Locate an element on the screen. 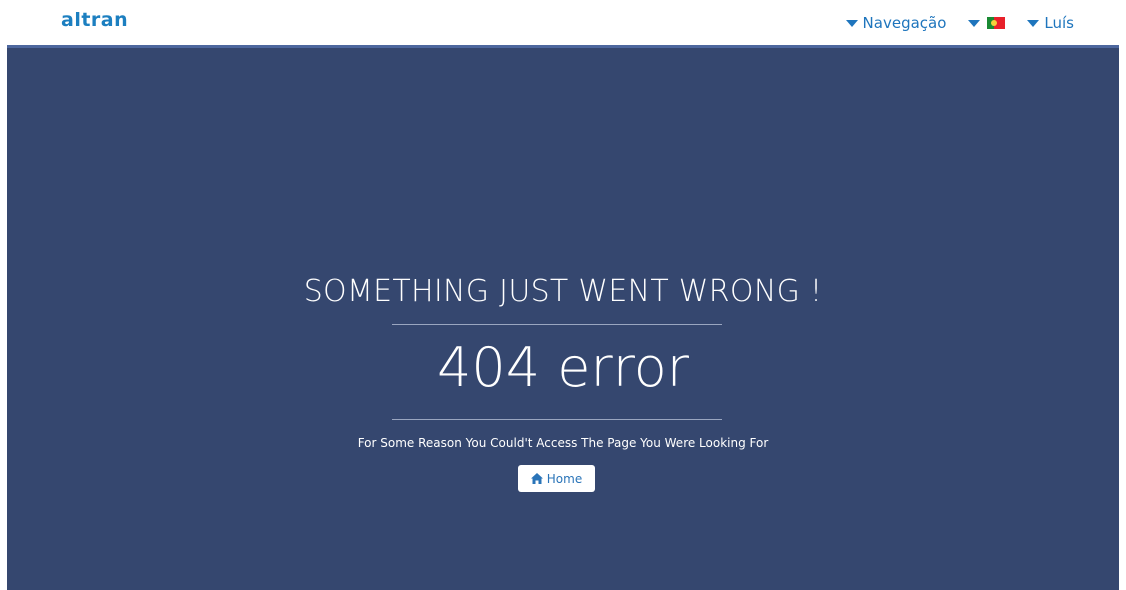 The height and width of the screenshot is (590, 1126). altran-logo: altran is located at coordinates (94, 20).